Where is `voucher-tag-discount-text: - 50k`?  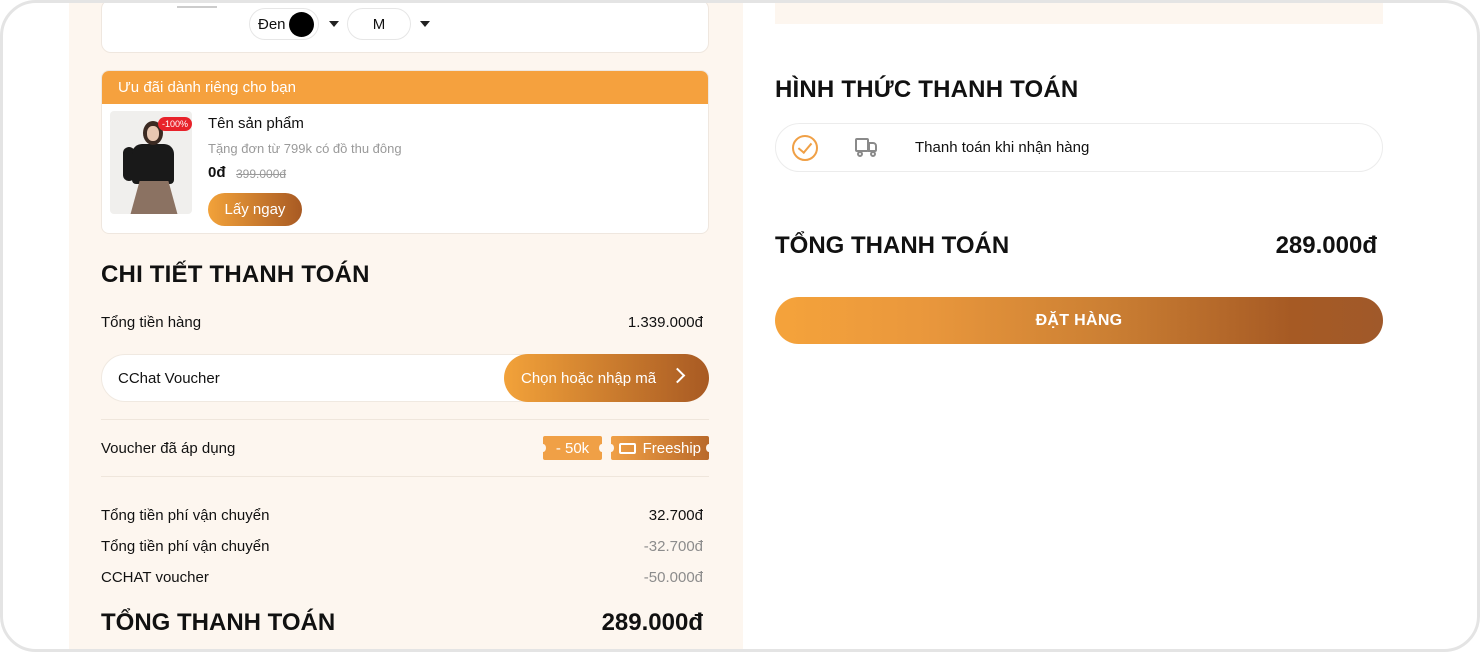
voucher-tag-discount-text: - 50k is located at coordinates (572, 448).